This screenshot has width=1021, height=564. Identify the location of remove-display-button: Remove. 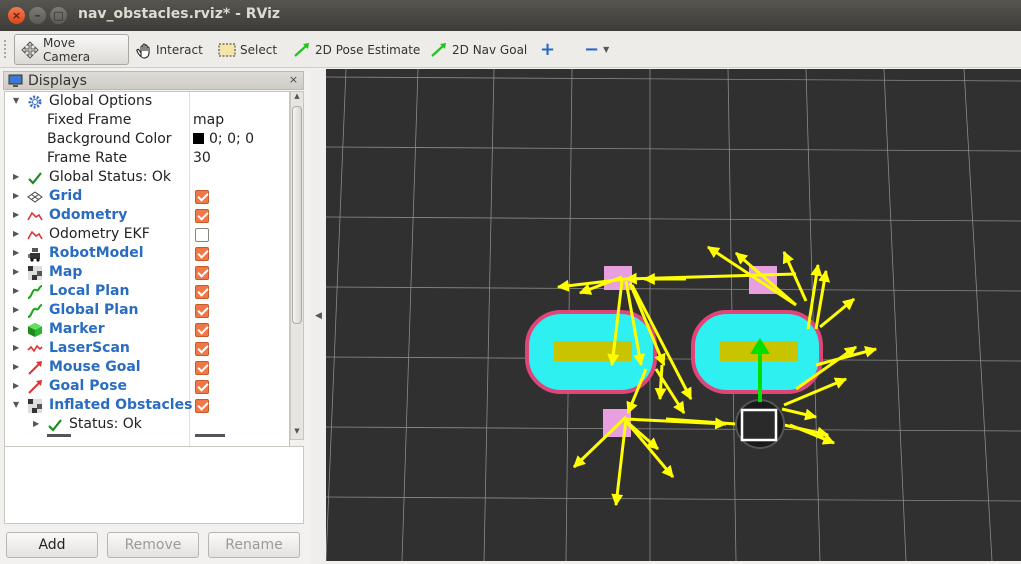
(153, 545).